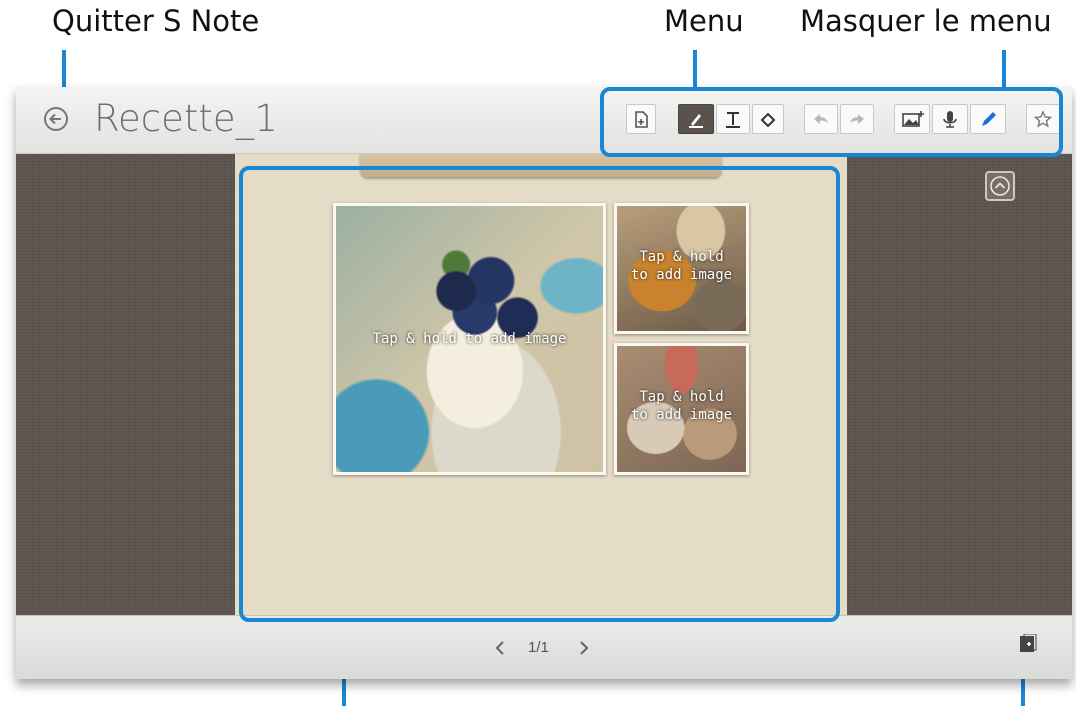  Describe the element at coordinates (551, 648) in the screenshot. I see `page-navigator: 1/1` at that location.